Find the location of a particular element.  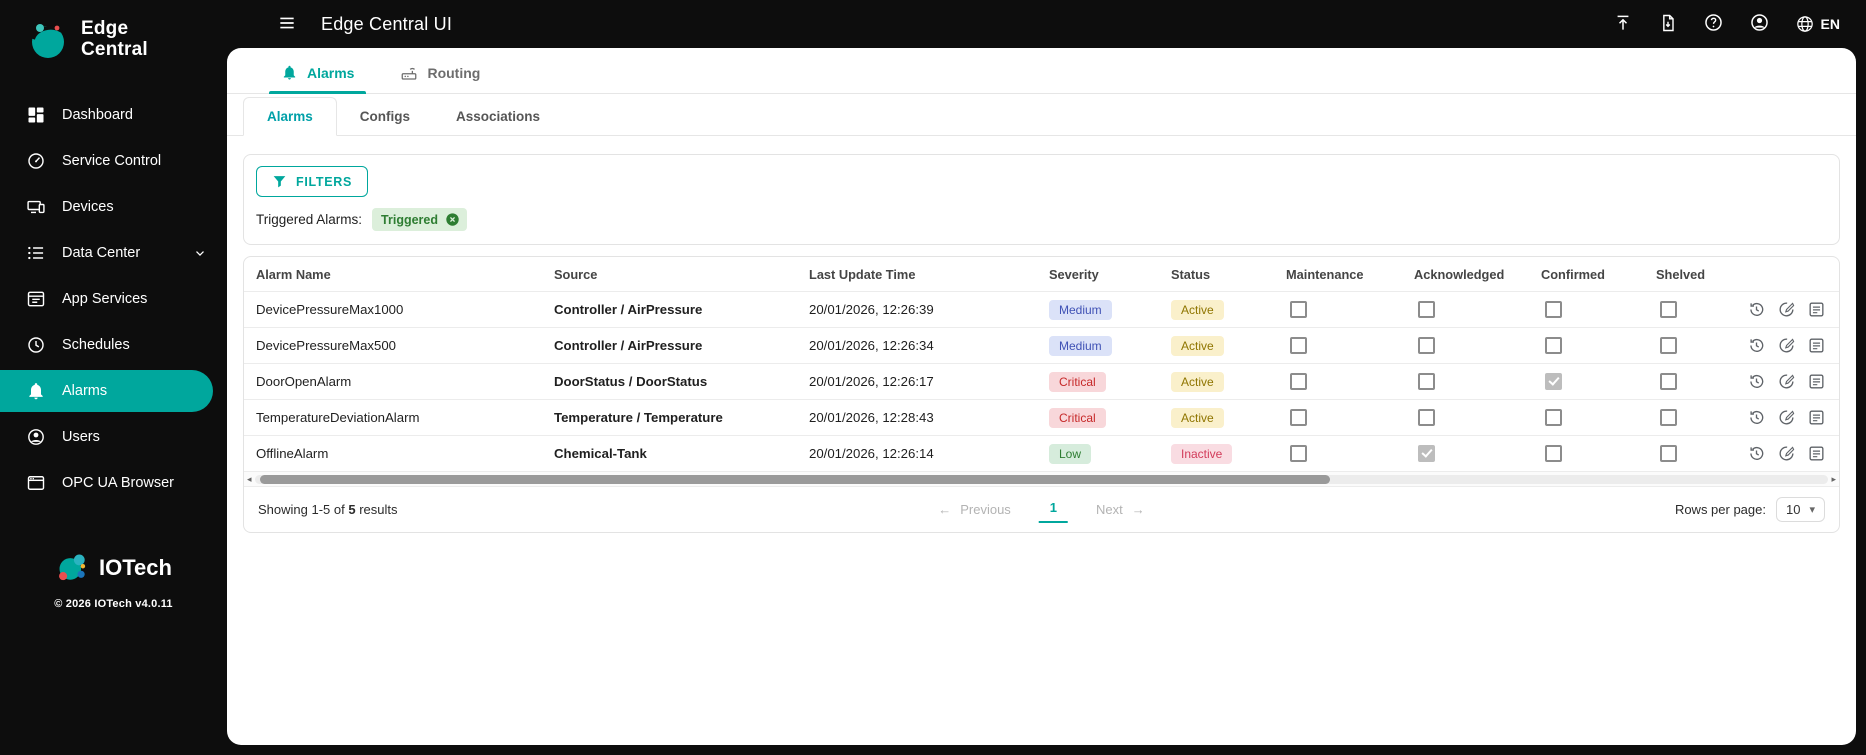

sidebar-item-data-center: Data Center is located at coordinates (113, 253).